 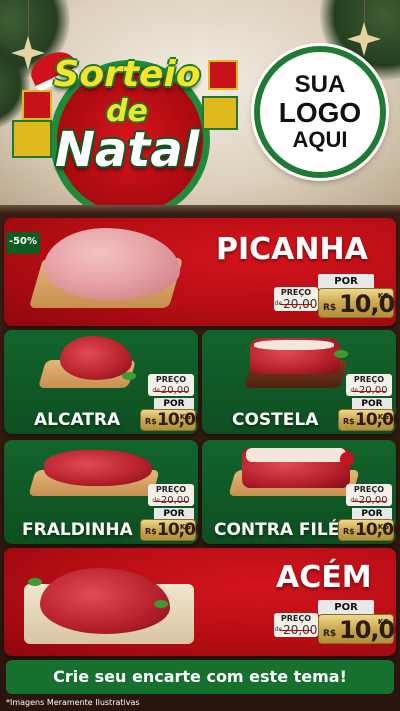 I want to click on product-card-alcatra: ALCATRA PREÇOde20,00 POR R$10,00KG, so click(x=101, y=382).